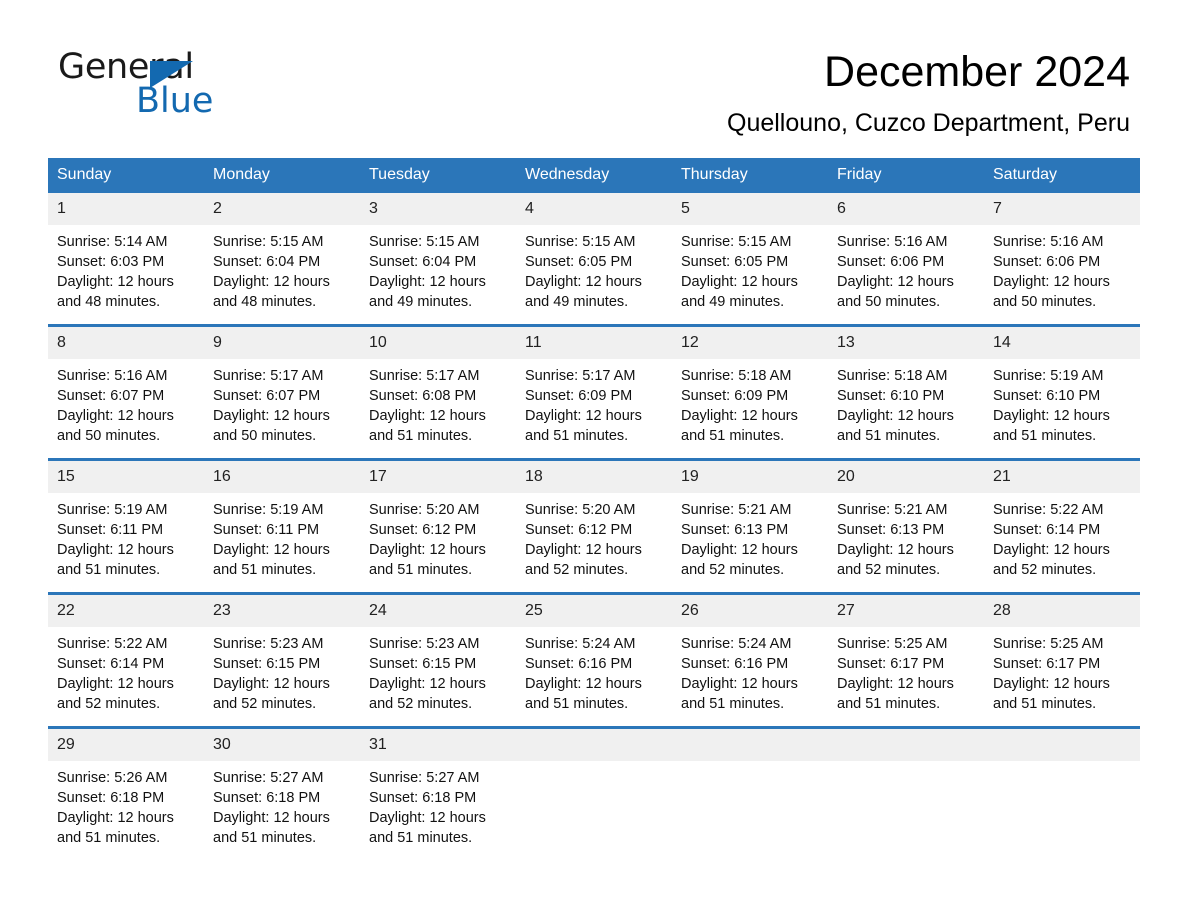 The image size is (1188, 918). What do you see at coordinates (1047, 530) in the screenshot?
I see `sunset-text: Sunset: 6:14 PM` at bounding box center [1047, 530].